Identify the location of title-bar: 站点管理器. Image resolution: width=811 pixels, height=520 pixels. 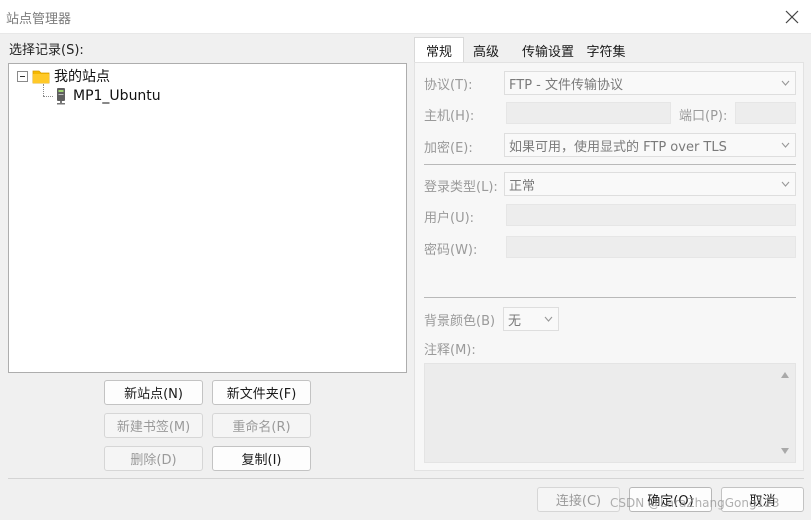
(405, 17).